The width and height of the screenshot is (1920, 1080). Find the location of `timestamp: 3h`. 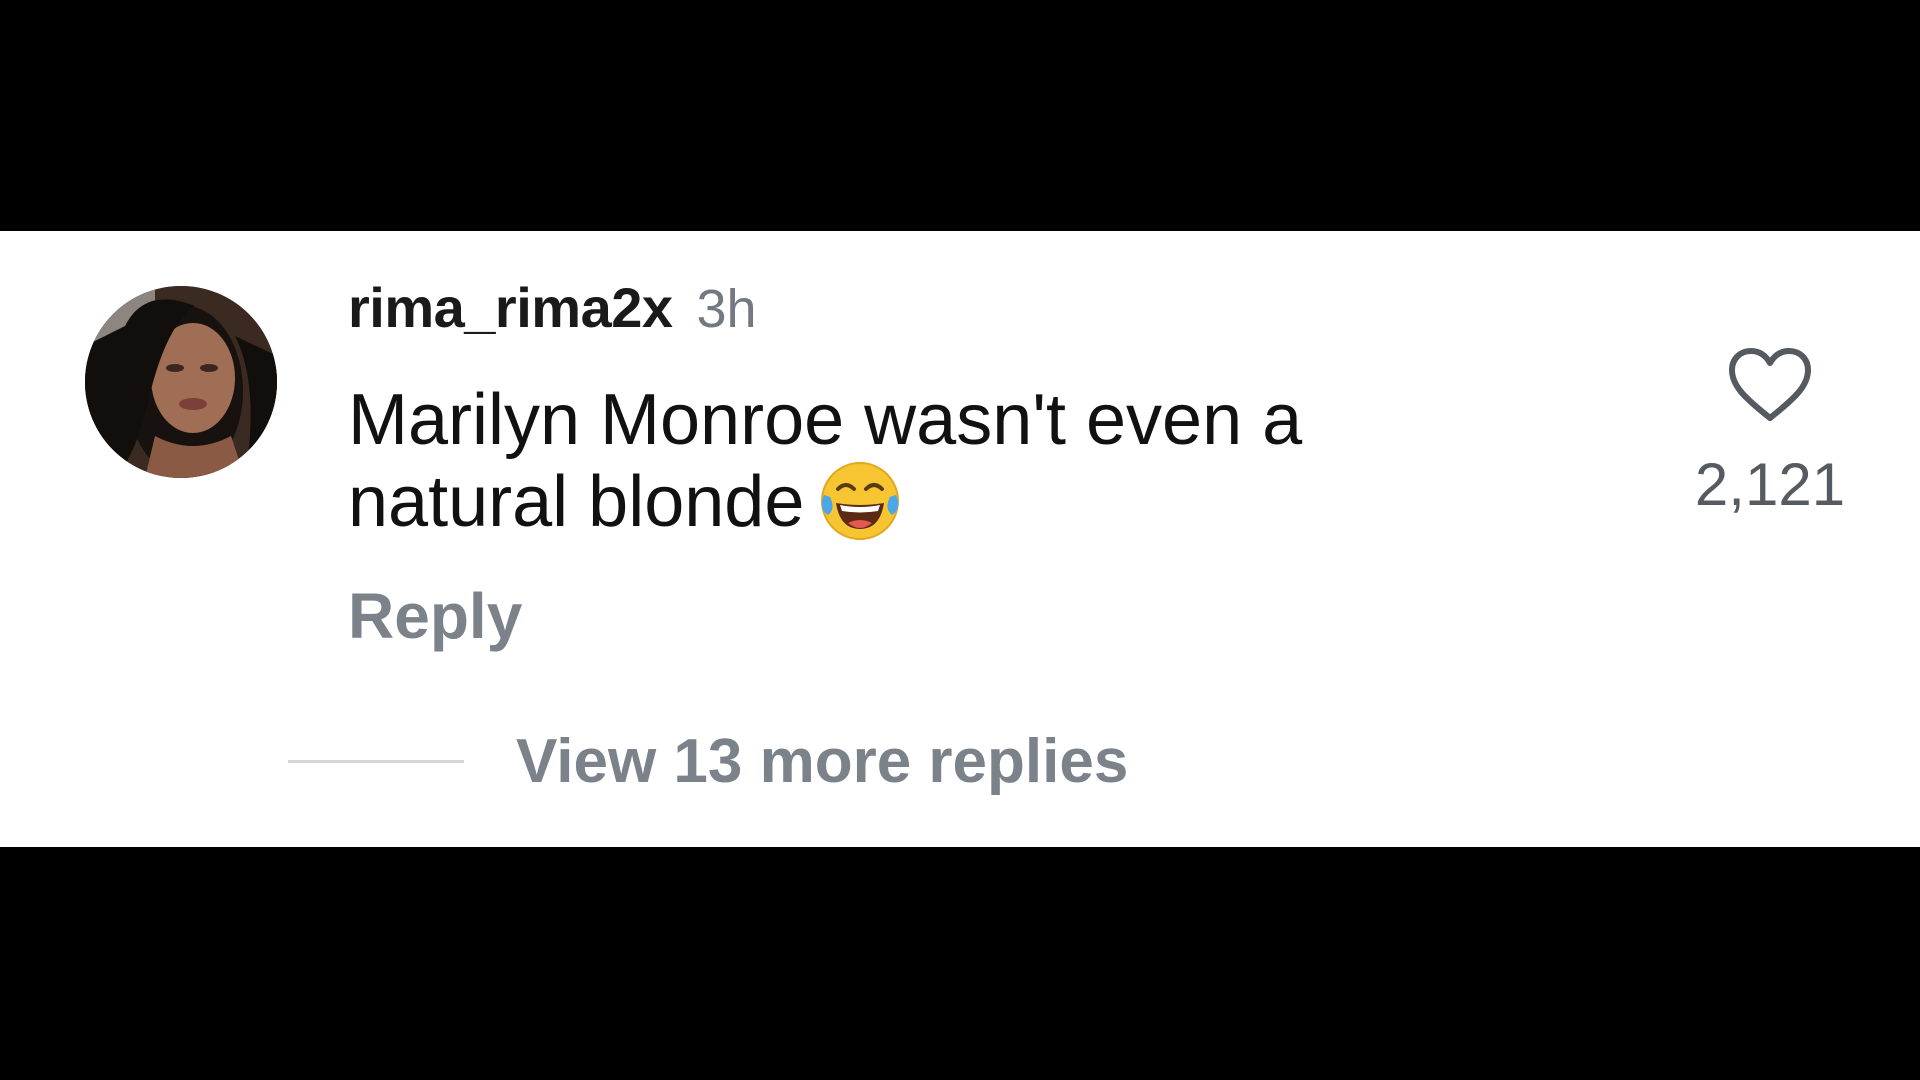

timestamp: 3h is located at coordinates (726, 309).